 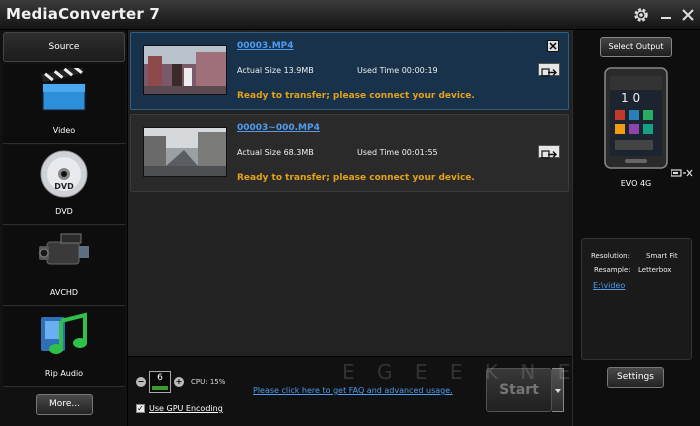 What do you see at coordinates (64, 47) in the screenshot?
I see `source-header: Source` at bounding box center [64, 47].